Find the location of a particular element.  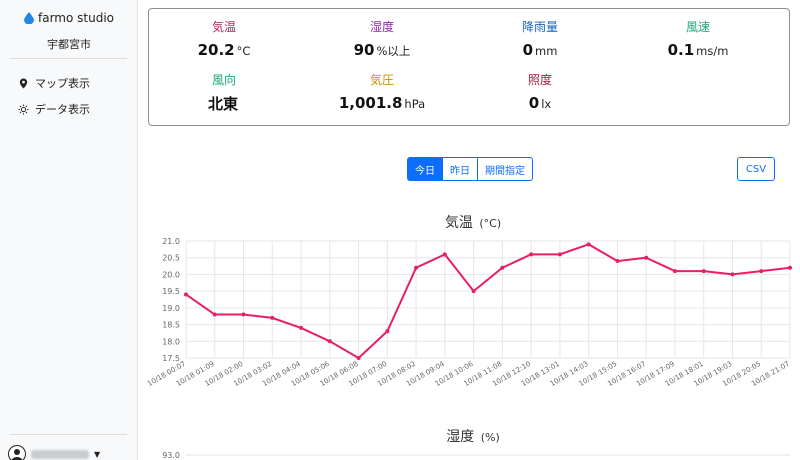

x-tick-label: 10/18 19:03 is located at coordinates (713, 374).